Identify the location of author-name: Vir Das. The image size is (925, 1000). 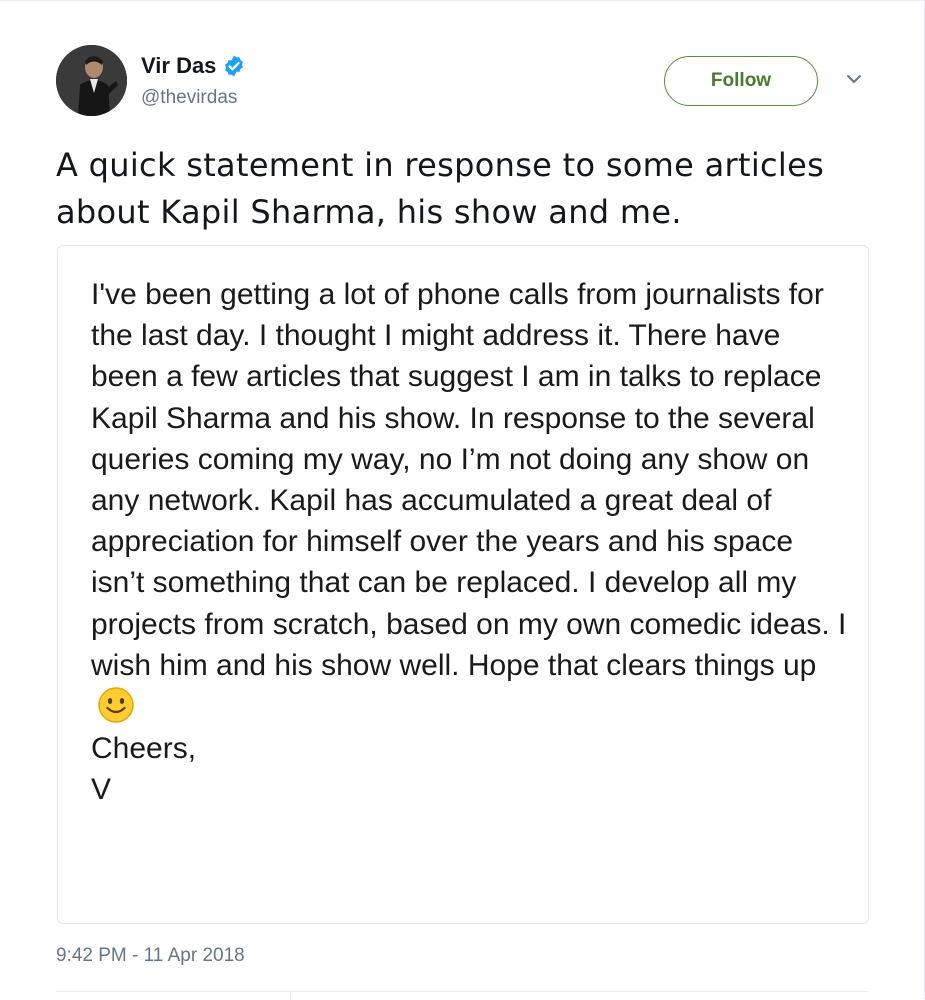
(178, 66).